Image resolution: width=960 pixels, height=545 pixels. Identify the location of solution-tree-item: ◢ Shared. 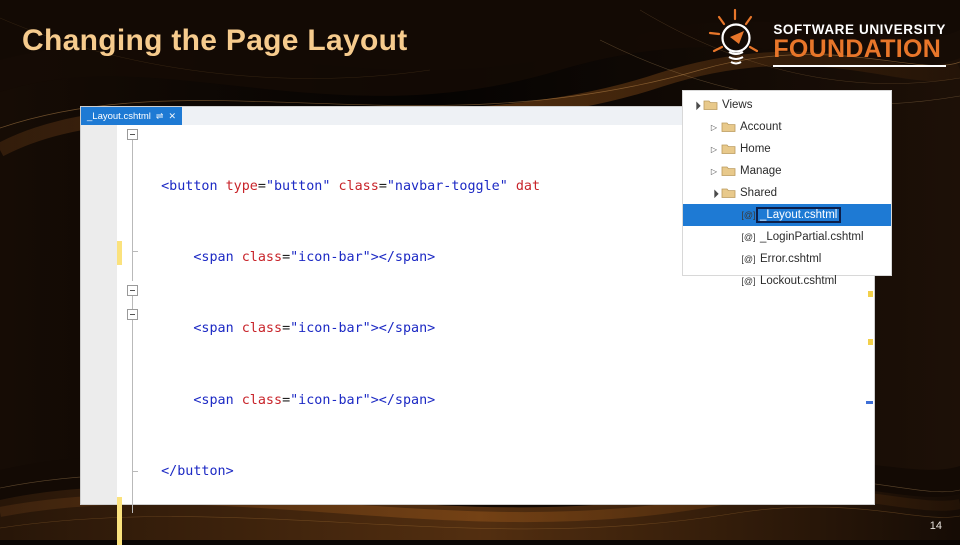
(787, 193).